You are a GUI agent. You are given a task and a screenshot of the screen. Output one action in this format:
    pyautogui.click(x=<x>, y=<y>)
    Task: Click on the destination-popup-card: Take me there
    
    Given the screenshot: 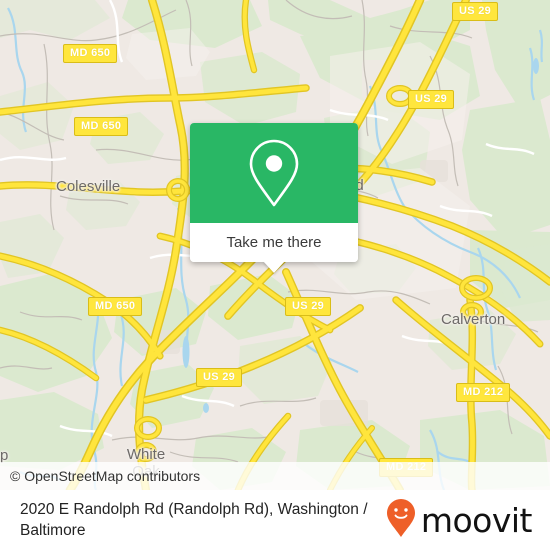 What is the action you would take?
    pyautogui.click(x=274, y=198)
    